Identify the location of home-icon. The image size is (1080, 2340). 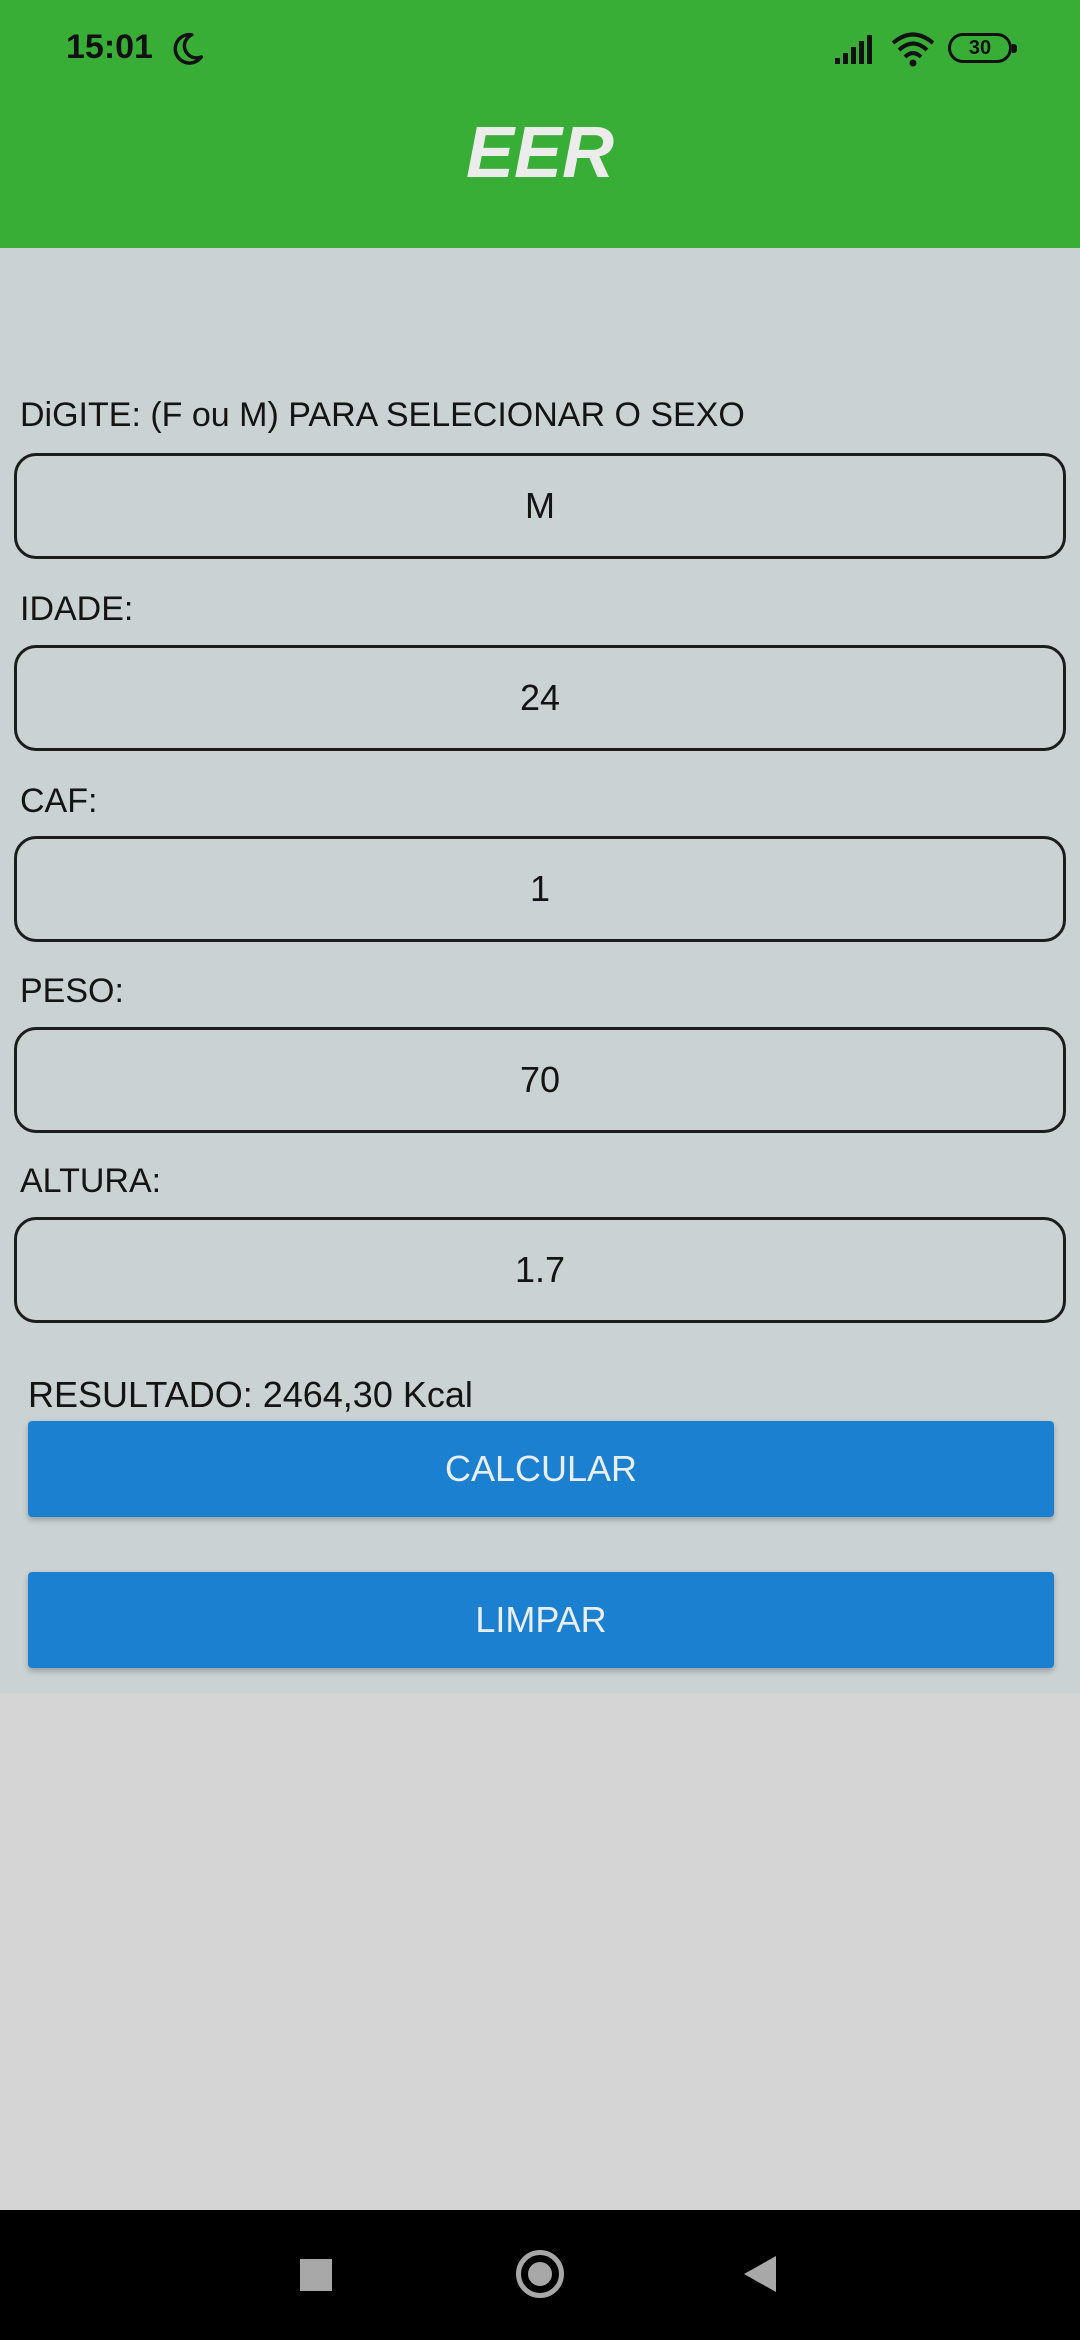
(540, 2274).